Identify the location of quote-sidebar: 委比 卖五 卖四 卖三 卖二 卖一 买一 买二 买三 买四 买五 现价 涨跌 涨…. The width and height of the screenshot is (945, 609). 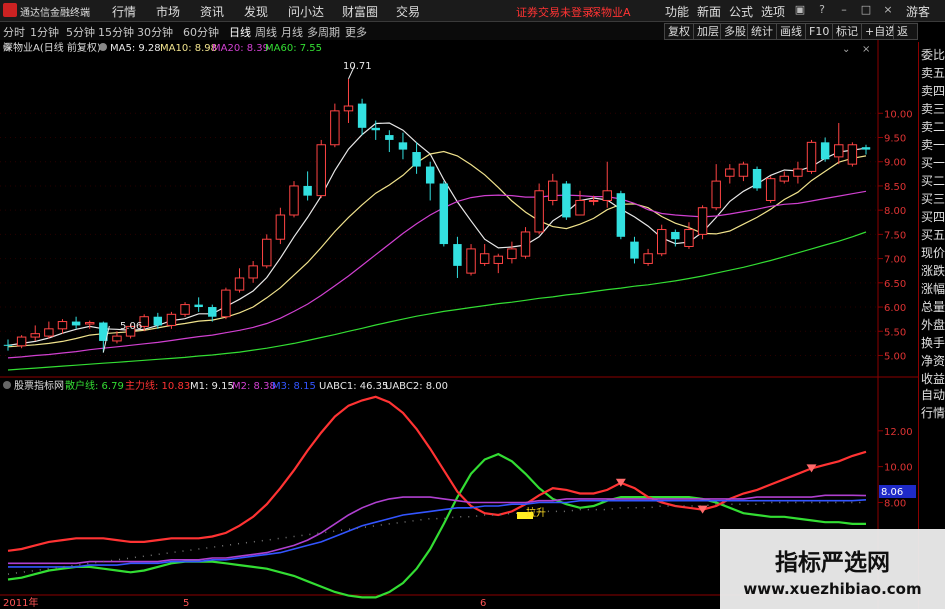
(931, 325).